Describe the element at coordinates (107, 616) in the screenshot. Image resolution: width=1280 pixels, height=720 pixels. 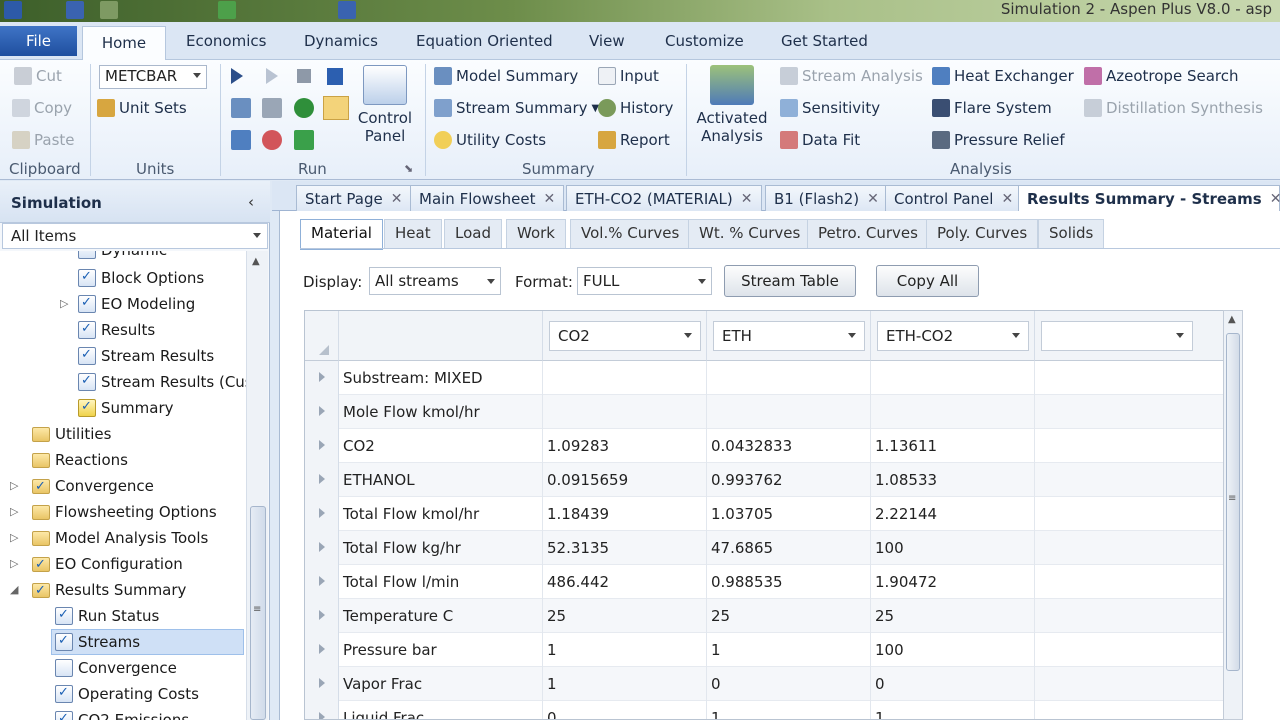
I see `tree-item-run-status: Run Status` at that location.